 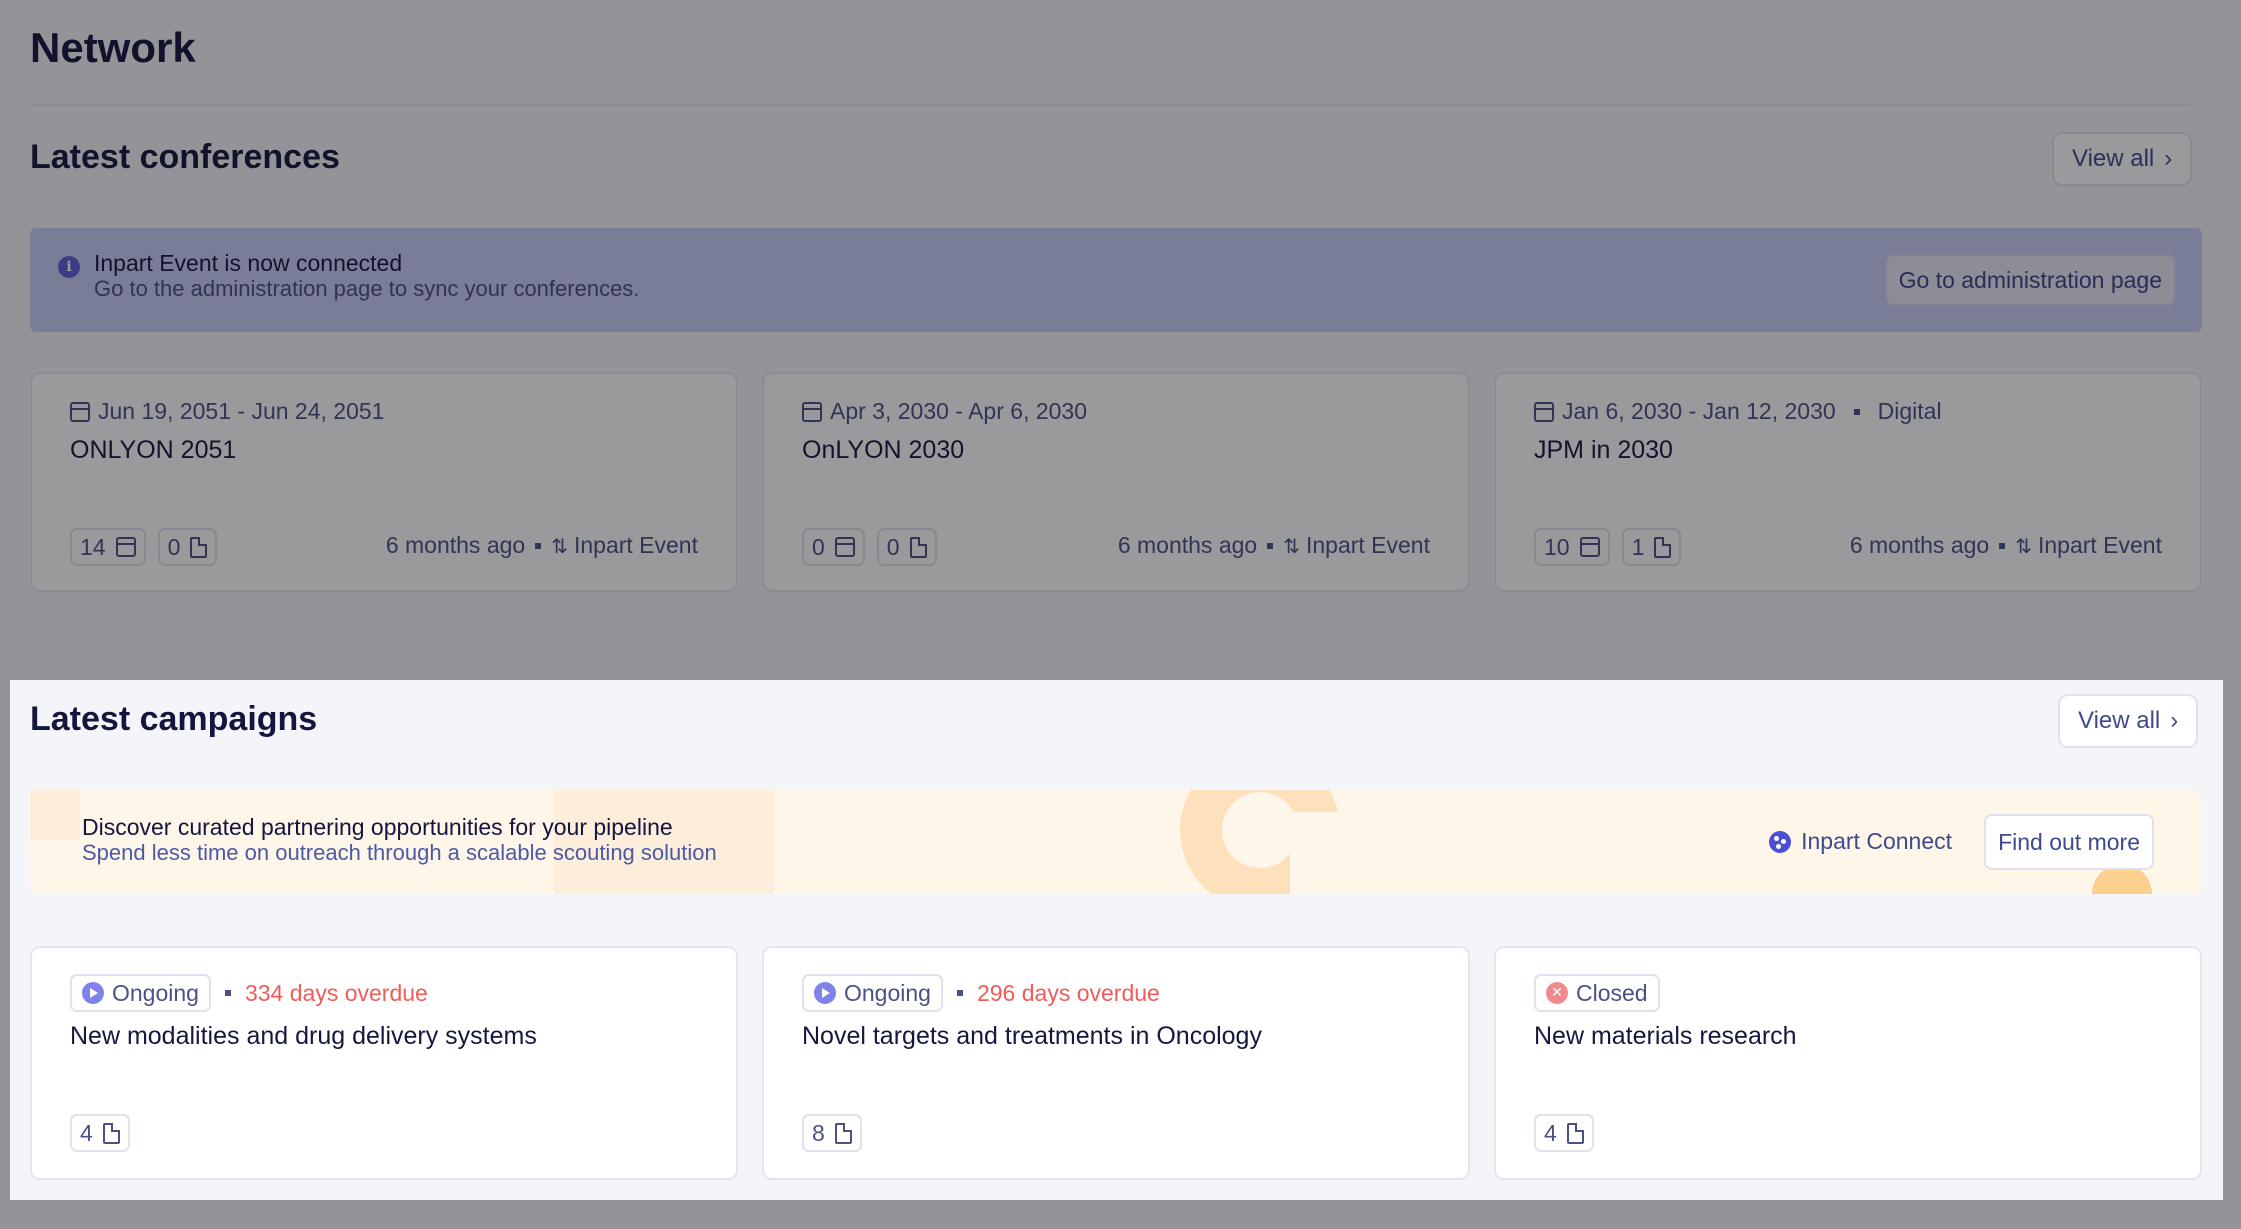 I want to click on date-range: Apr 3, 2030 - Apr 6, 2030, so click(x=959, y=411).